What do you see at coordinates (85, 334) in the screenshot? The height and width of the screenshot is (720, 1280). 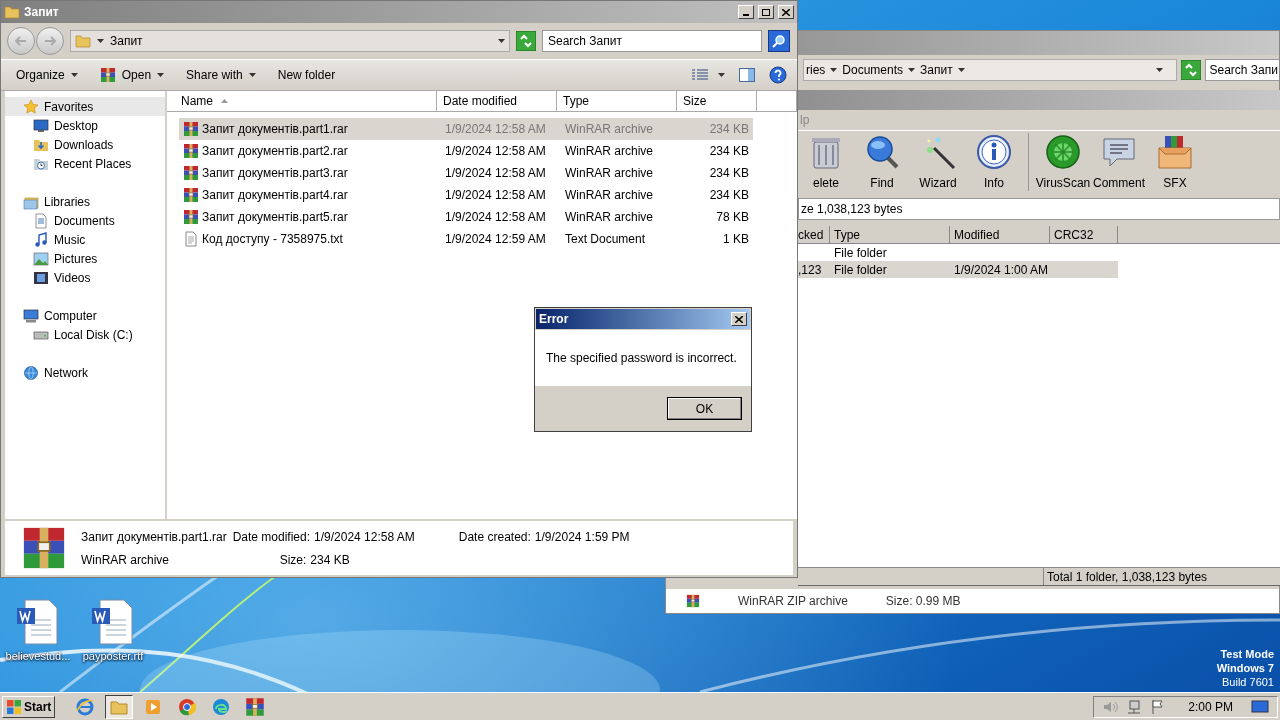 I see `nav-item: Local Disk (C:)` at bounding box center [85, 334].